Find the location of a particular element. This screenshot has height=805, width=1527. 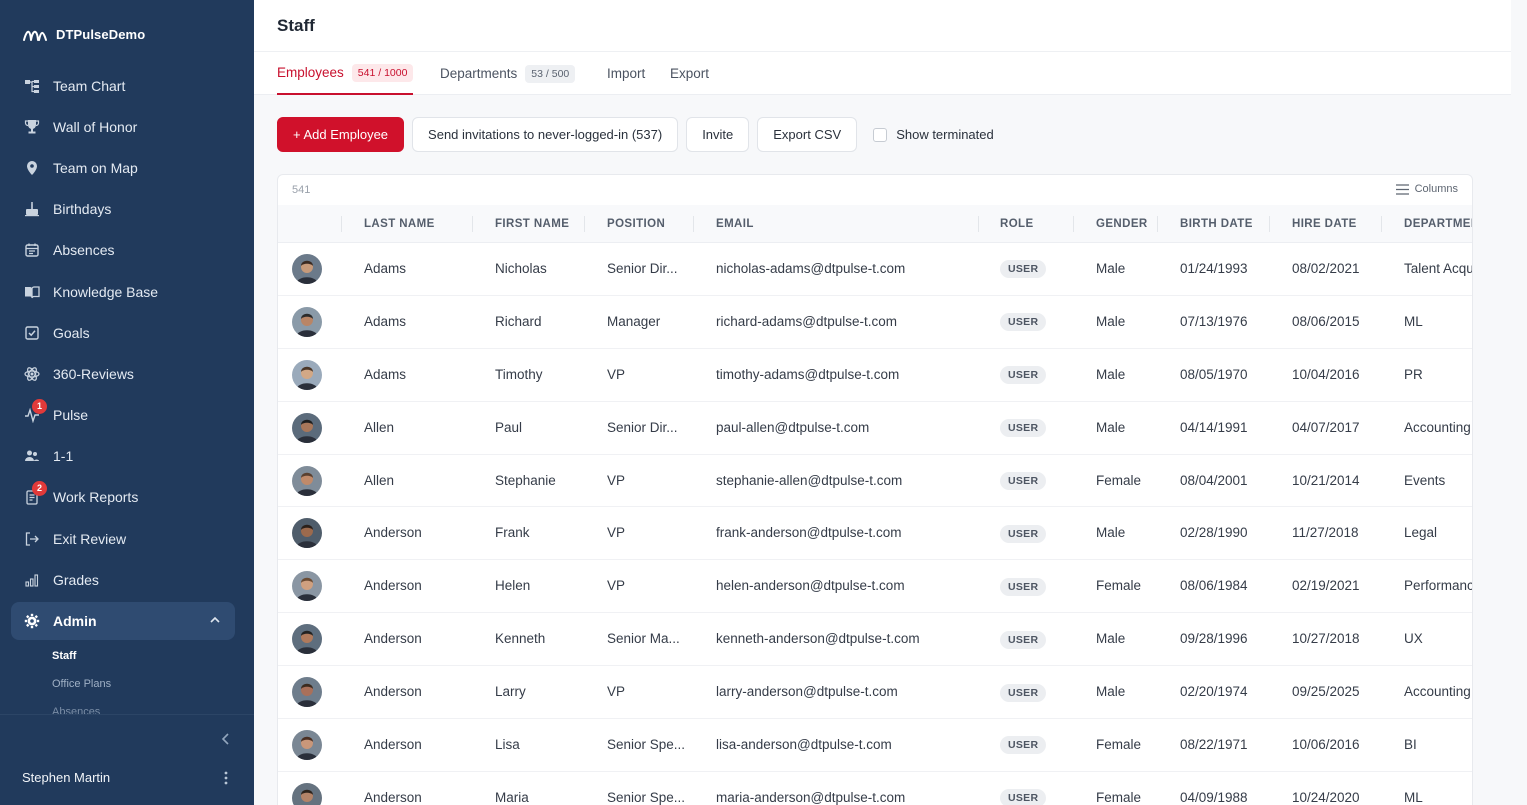

tab-import: Import is located at coordinates (626, 73).